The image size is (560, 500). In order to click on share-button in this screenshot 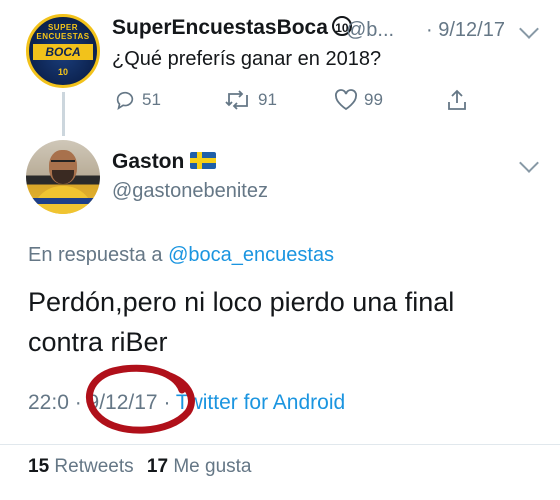, I will do `click(460, 100)`.